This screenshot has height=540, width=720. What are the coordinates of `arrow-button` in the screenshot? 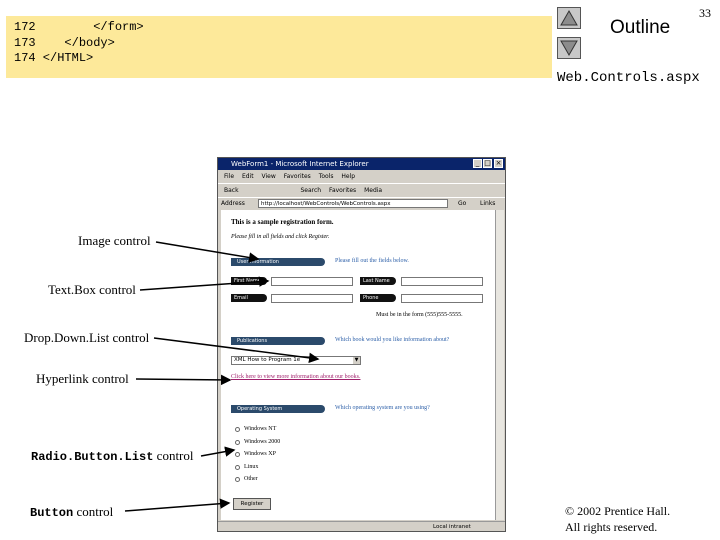 It's located at (177, 505).